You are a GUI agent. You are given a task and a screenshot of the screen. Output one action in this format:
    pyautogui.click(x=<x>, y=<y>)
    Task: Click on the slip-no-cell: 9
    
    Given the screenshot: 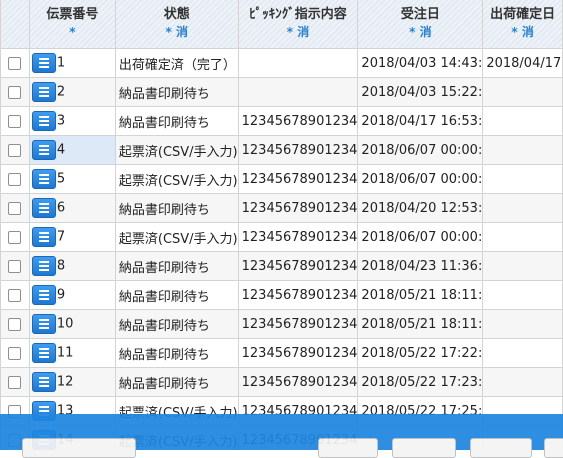 What is the action you would take?
    pyautogui.click(x=72, y=295)
    